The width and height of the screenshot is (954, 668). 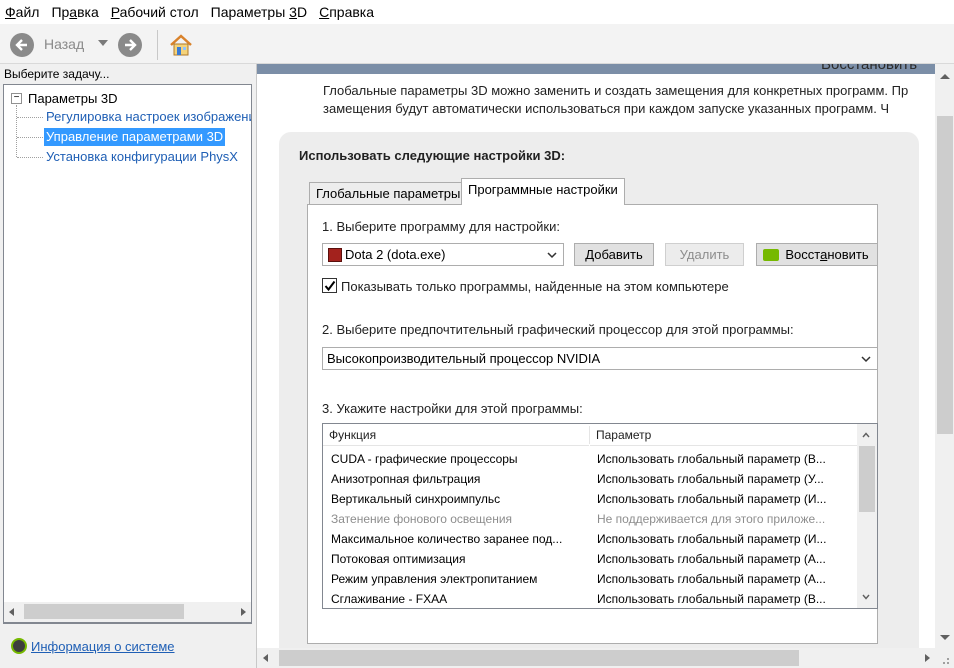 I want to click on forward-button, so click(x=130, y=45).